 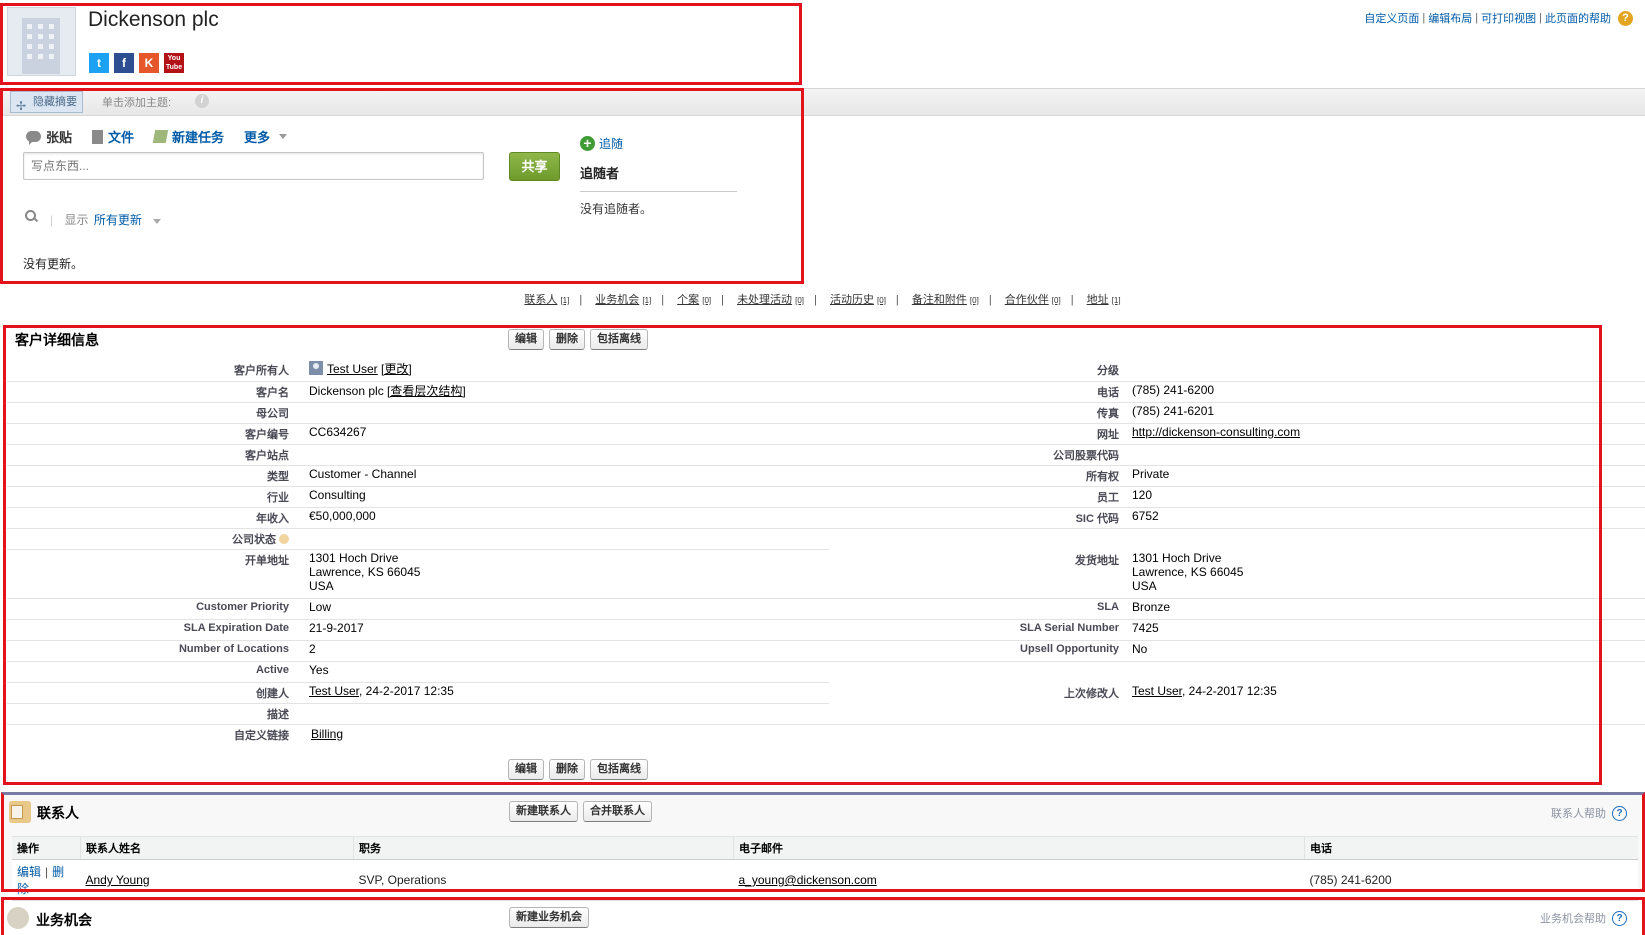 What do you see at coordinates (402, 186) in the screenshot?
I see `feed-highlight` at bounding box center [402, 186].